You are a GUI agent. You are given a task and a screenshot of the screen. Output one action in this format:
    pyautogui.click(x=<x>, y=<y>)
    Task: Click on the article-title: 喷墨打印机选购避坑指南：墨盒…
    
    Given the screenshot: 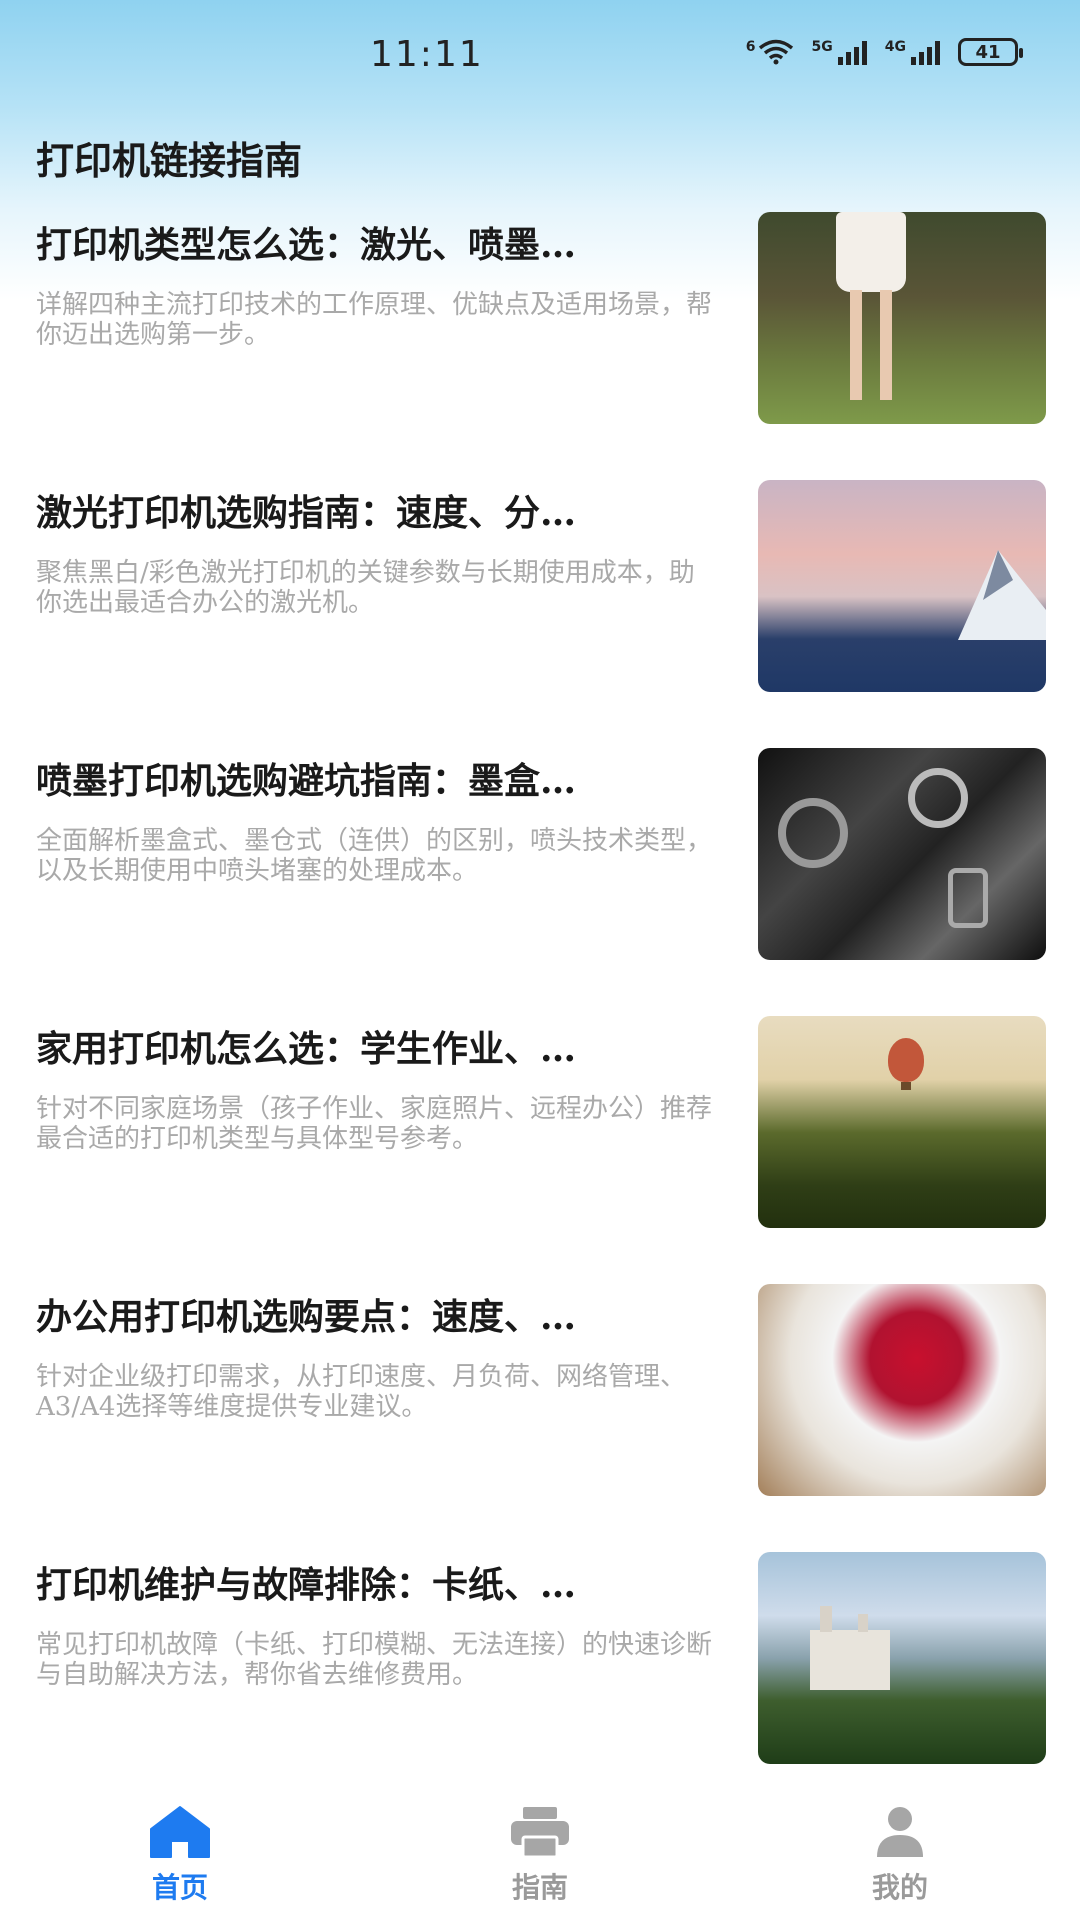 What is the action you would take?
    pyautogui.click(x=306, y=781)
    